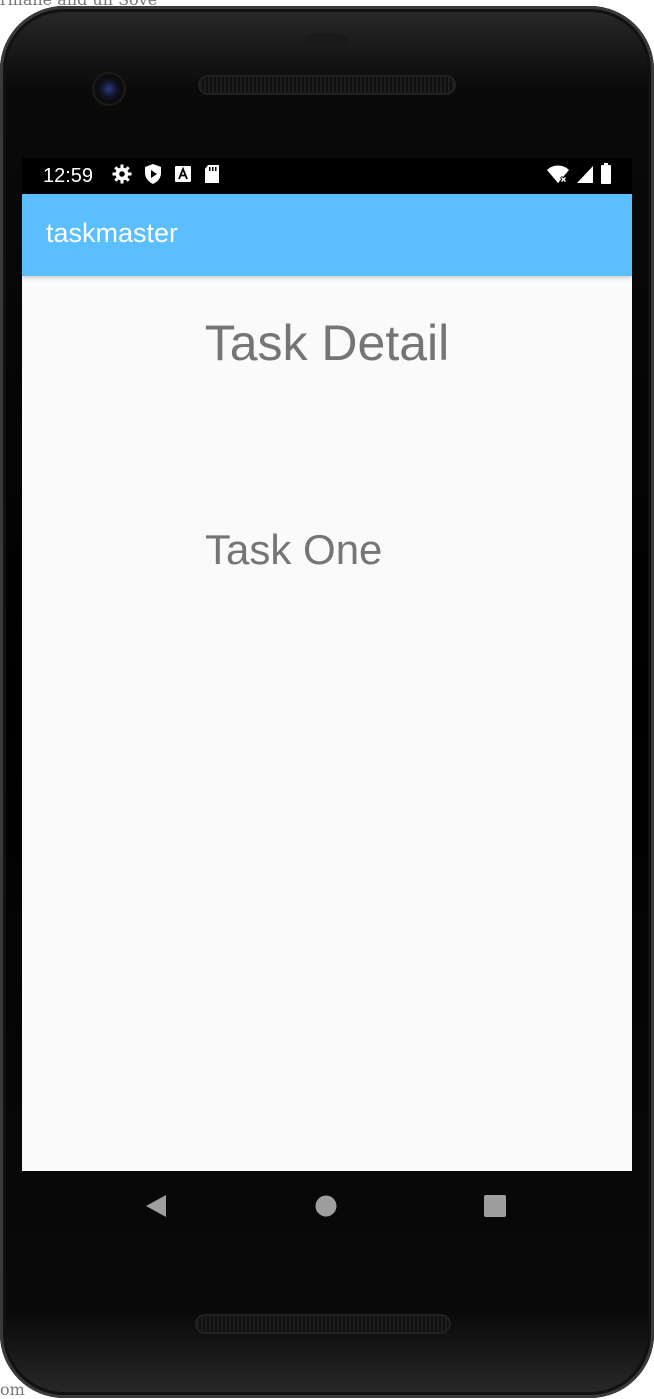 Image resolution: width=654 pixels, height=1399 pixels. I want to click on app-bar: taskmaster, so click(327, 235).